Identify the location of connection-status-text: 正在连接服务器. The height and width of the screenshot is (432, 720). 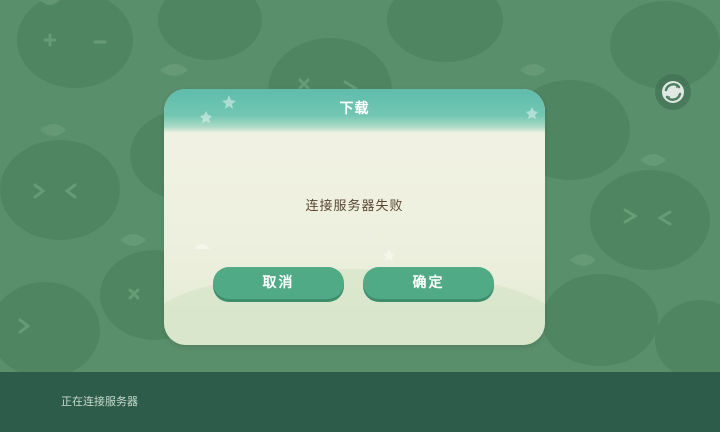
(99, 401).